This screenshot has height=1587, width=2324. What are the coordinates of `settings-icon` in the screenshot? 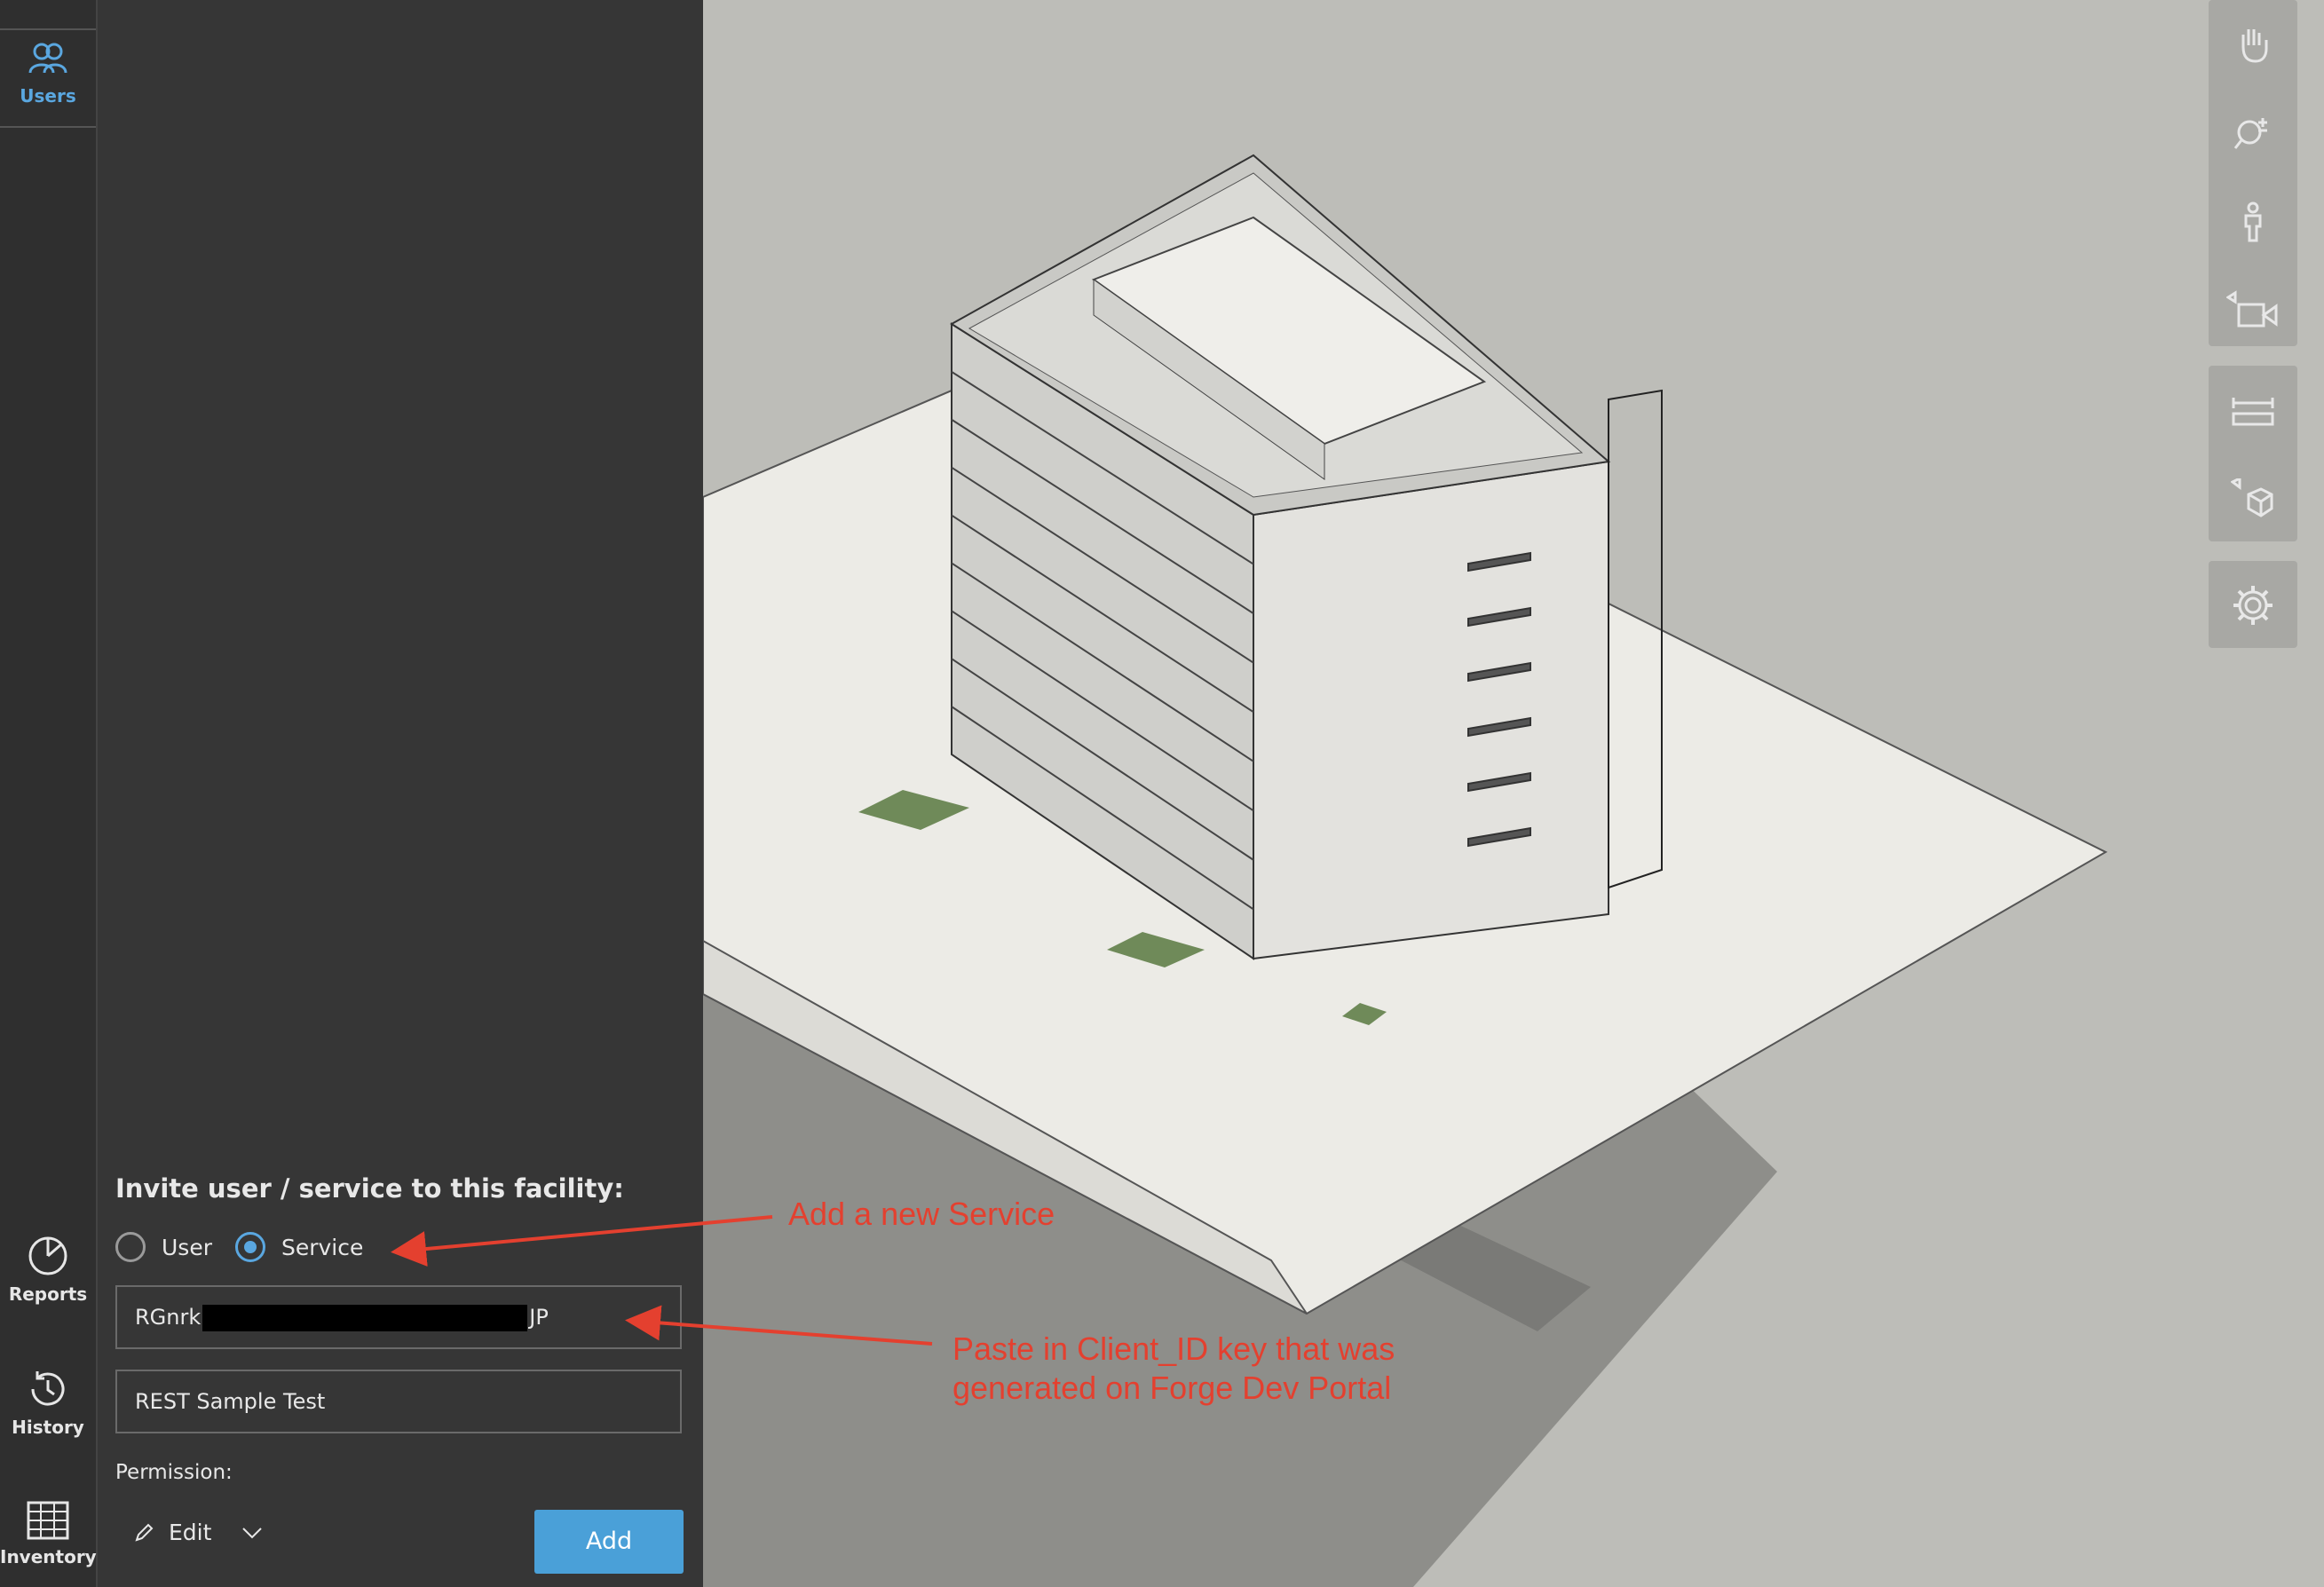 It's located at (2253, 606).